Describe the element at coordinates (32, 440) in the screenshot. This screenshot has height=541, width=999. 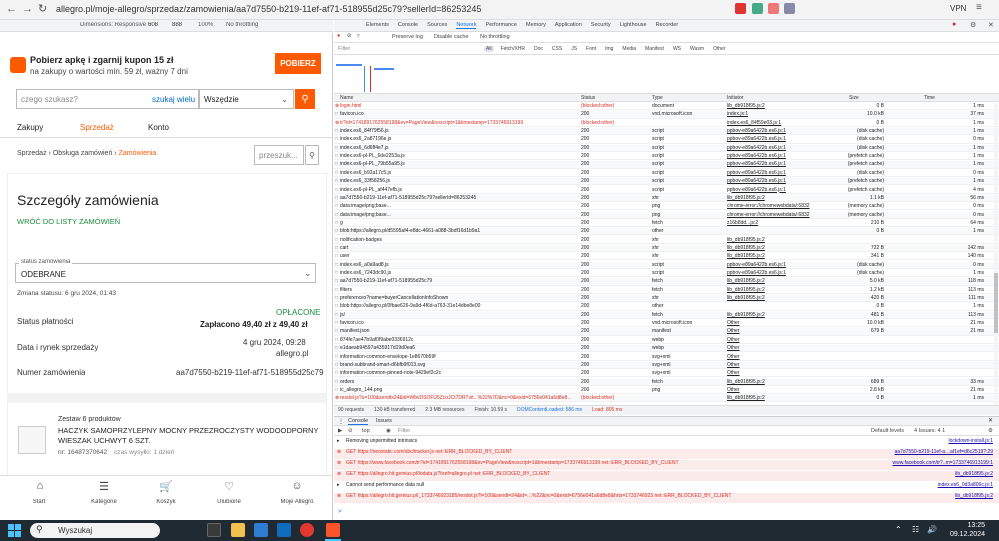
I see `product-image` at that location.